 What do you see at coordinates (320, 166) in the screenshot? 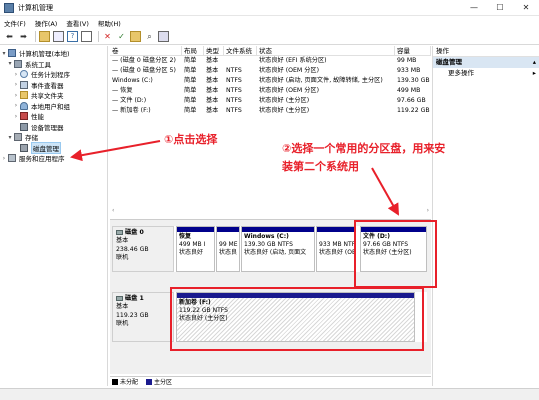
I see `annotation-step-2-line-2: 装第二个系统用` at bounding box center [320, 166].